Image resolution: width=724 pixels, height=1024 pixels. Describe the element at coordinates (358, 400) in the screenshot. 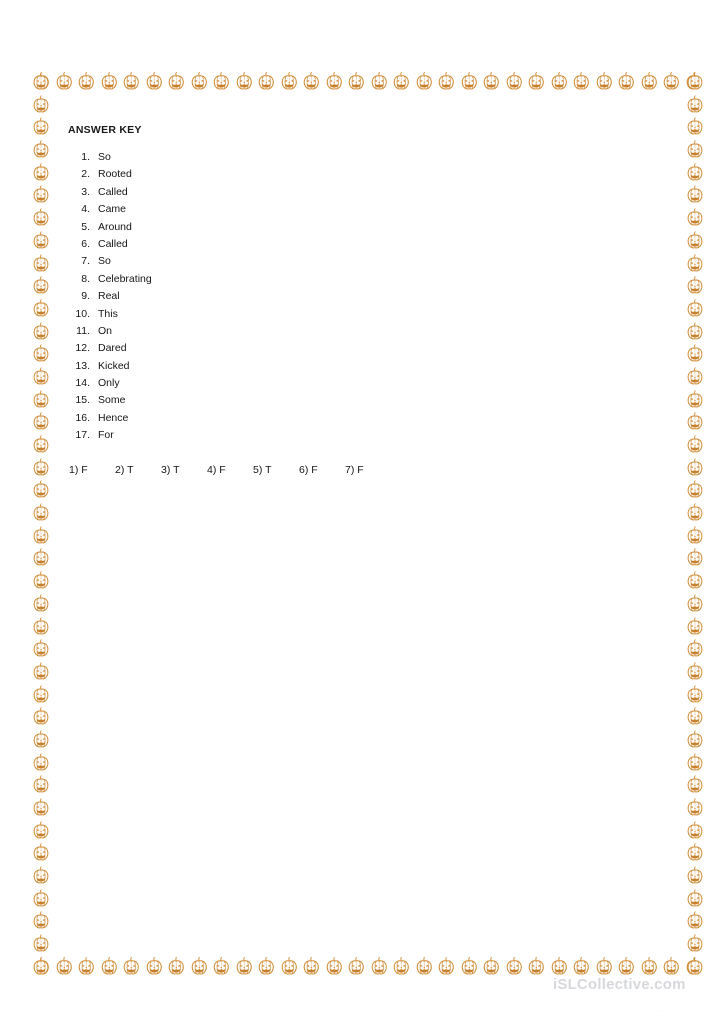

I see `answer-list-item: 15. Some` at that location.